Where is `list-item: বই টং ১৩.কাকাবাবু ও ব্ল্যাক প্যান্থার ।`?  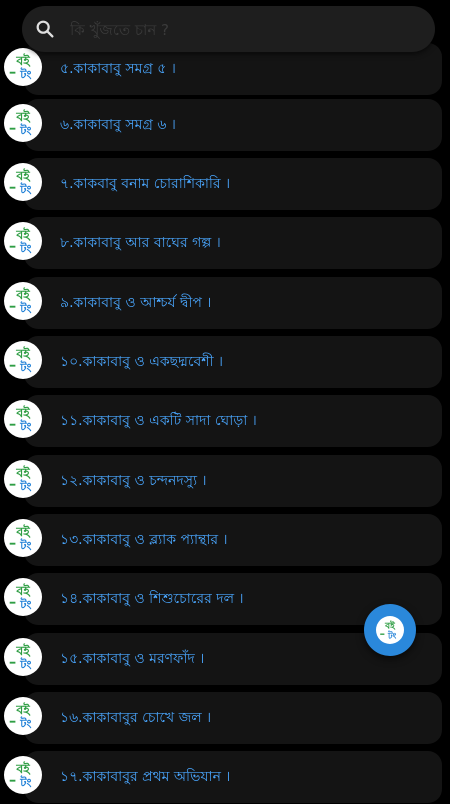
list-item: বই টং ১৩.কাকাবাবু ও ব্ল্যাক প্যান্থার । is located at coordinates (225, 540).